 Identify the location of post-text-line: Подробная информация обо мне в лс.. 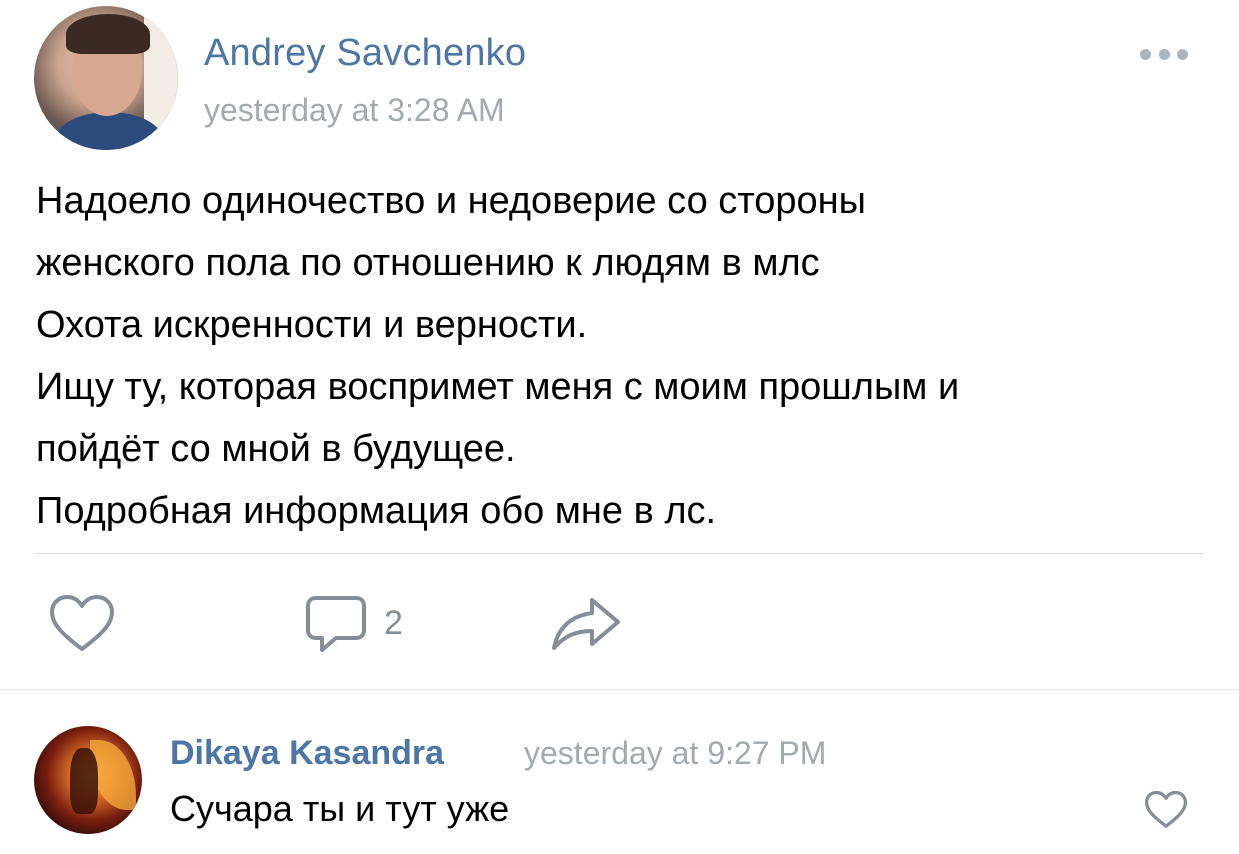
(376, 511).